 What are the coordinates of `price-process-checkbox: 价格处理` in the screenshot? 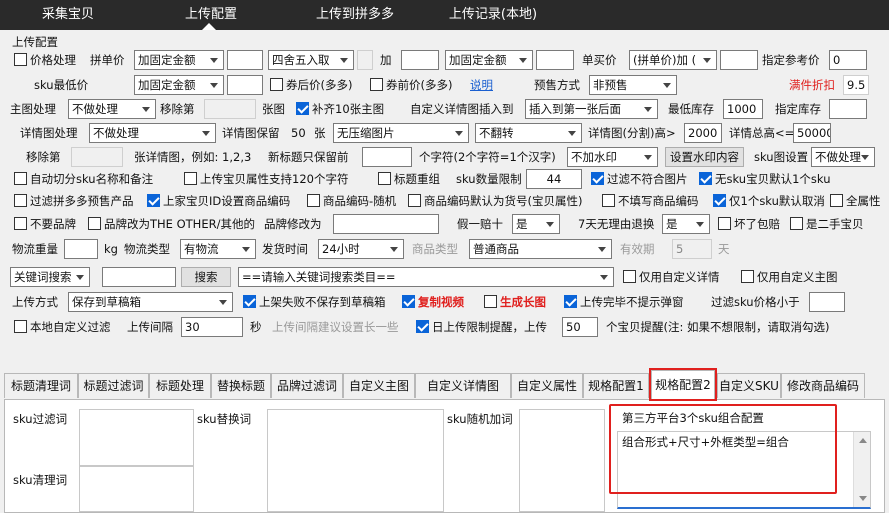 It's located at (45, 60).